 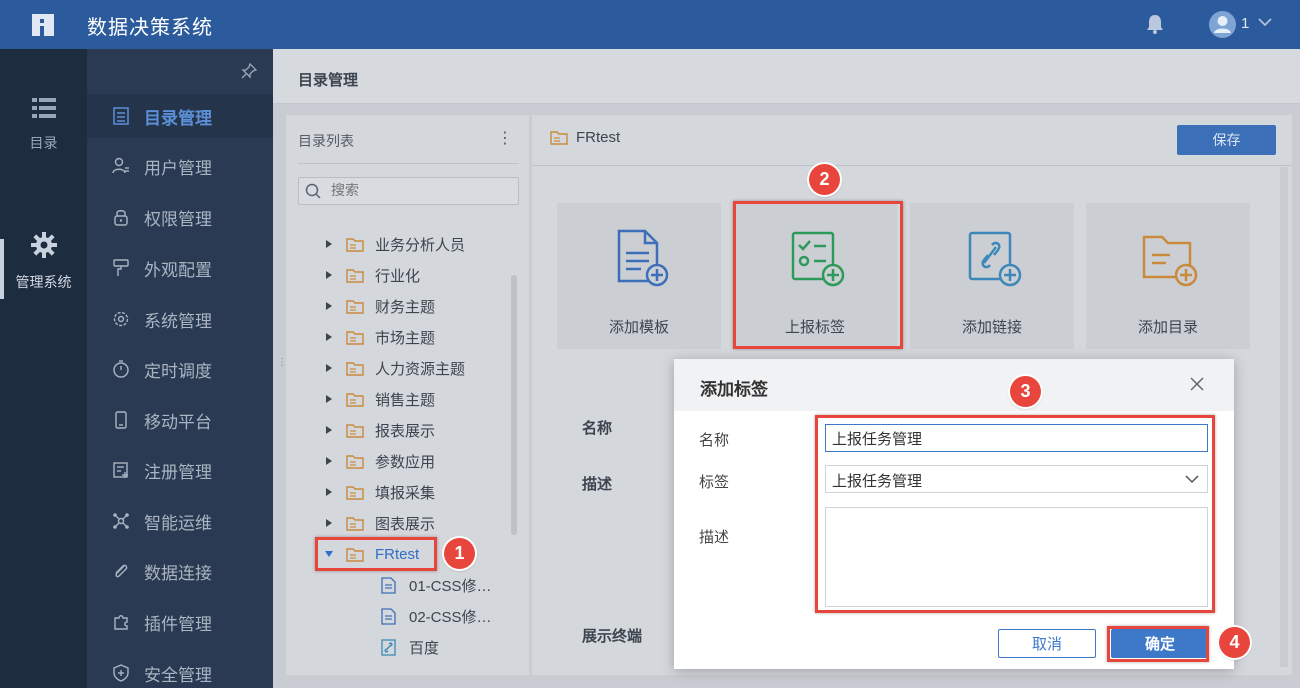 I want to click on sidebar-item-label: 智能运维, so click(x=178, y=523).